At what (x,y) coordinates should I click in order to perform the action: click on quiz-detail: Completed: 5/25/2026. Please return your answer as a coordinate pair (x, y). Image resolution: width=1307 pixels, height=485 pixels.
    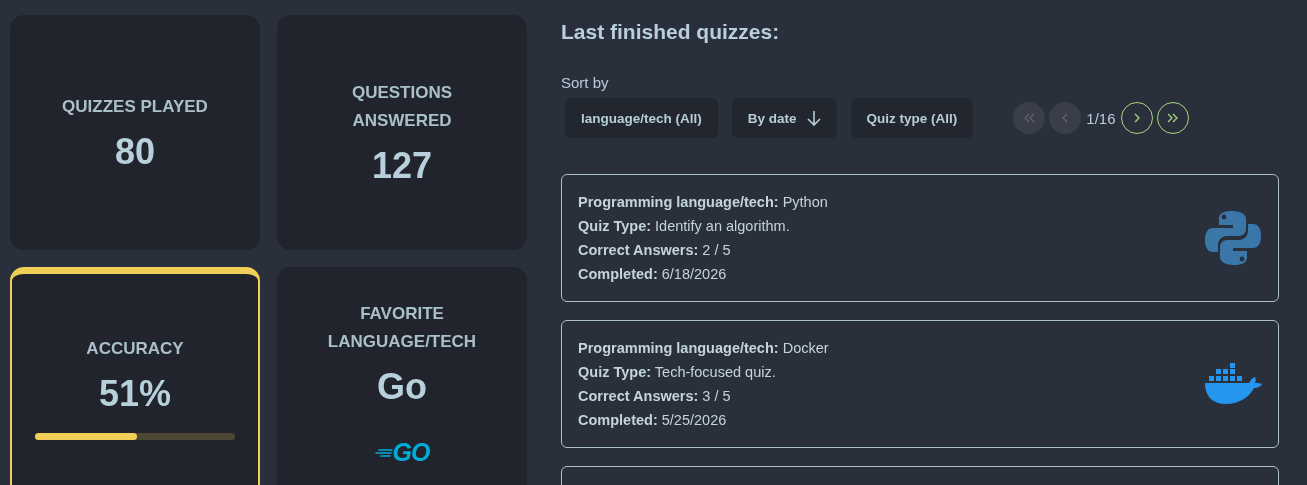
    Looking at the image, I should click on (653, 420).